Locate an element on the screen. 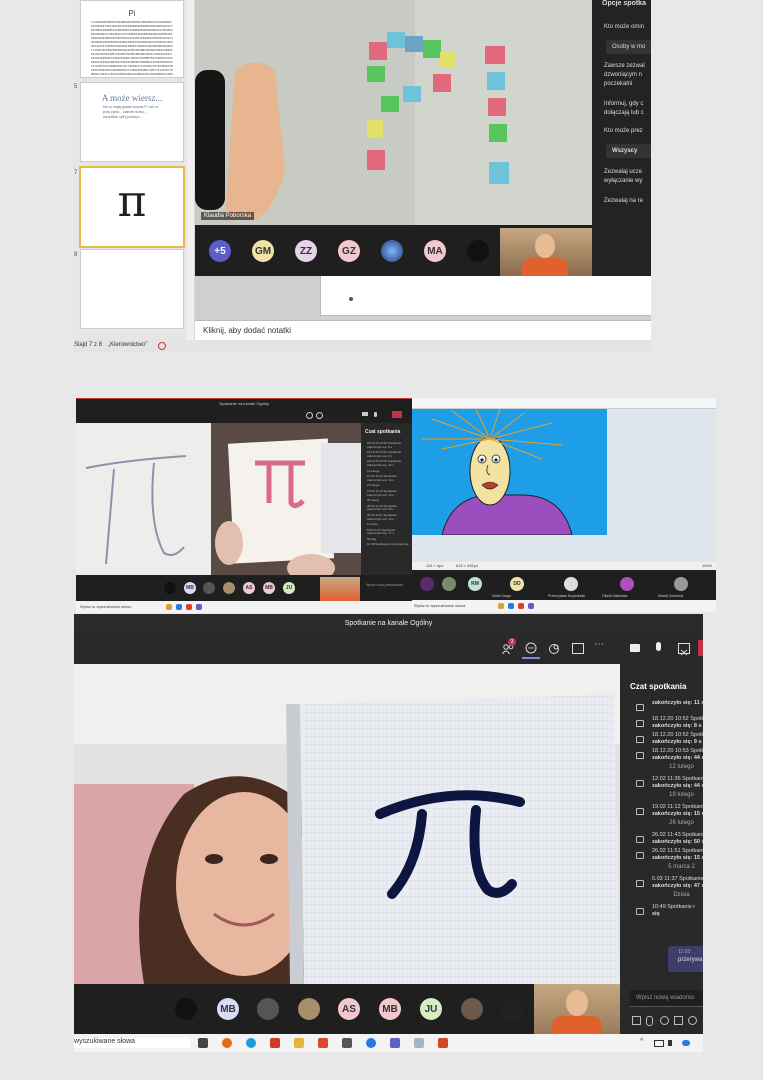 This screenshot has height=1080, width=763. format-icon is located at coordinates (636, 1020).